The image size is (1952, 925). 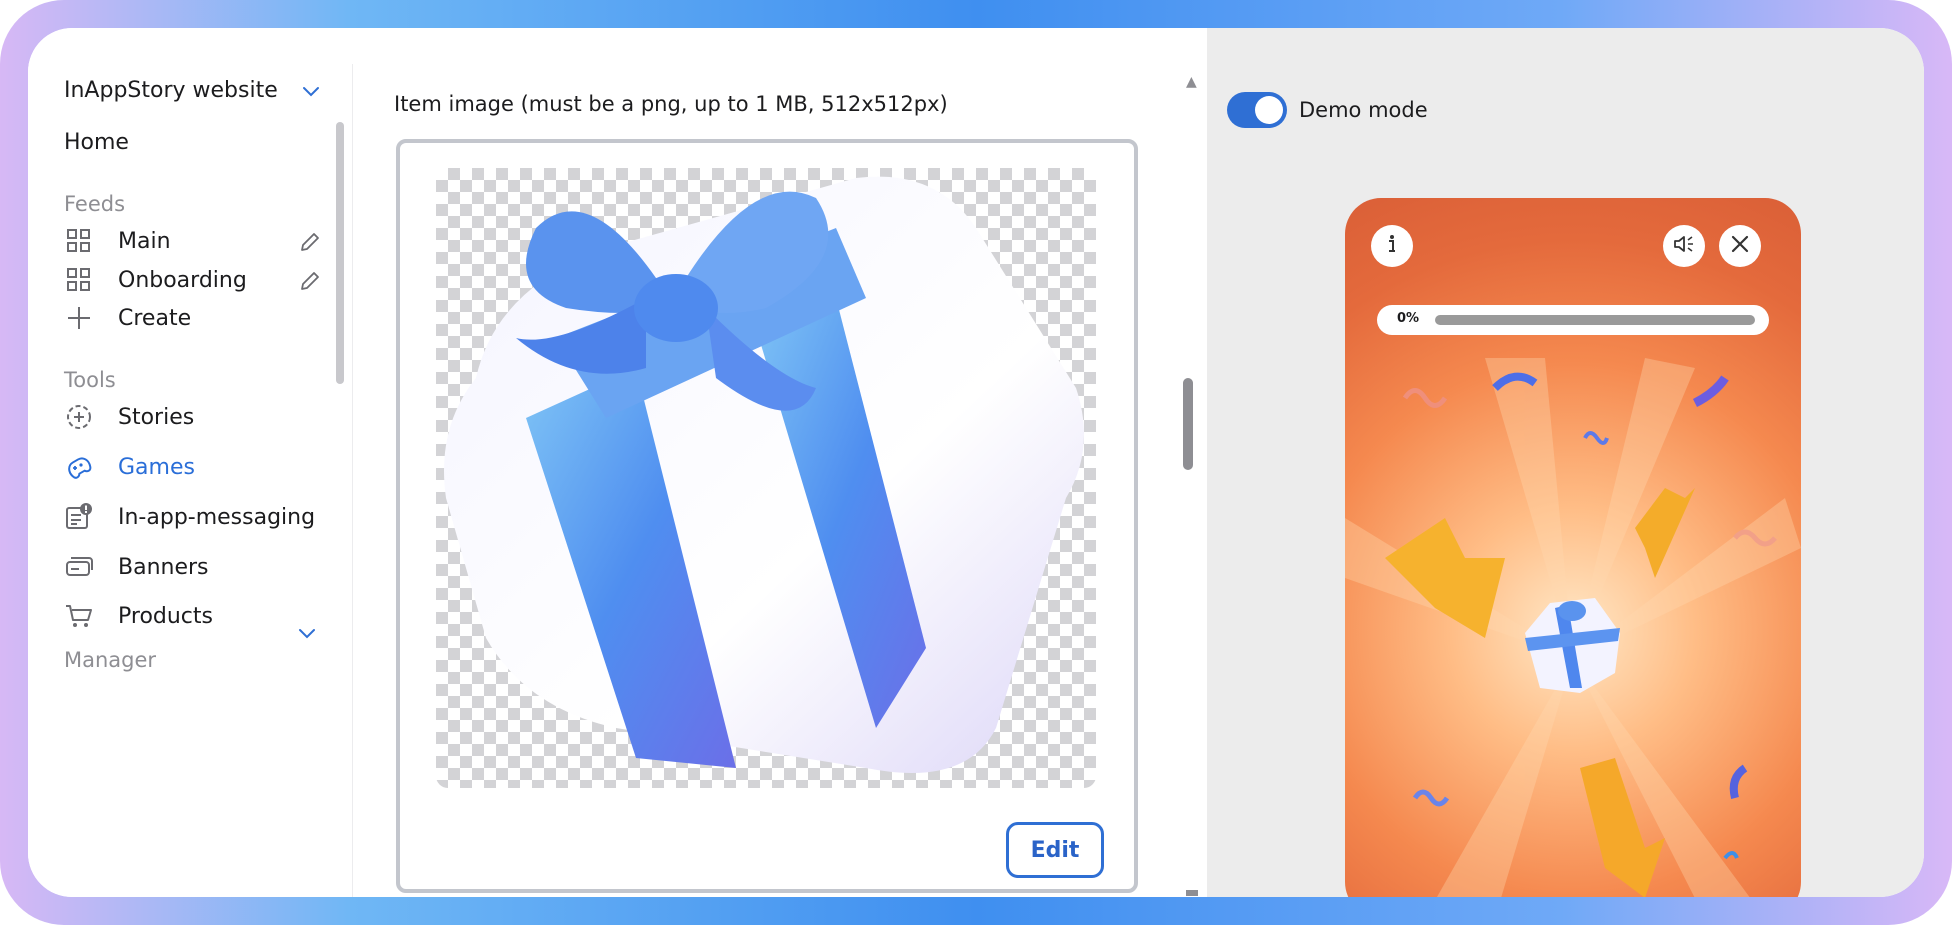 I want to click on info-button, so click(x=1392, y=246).